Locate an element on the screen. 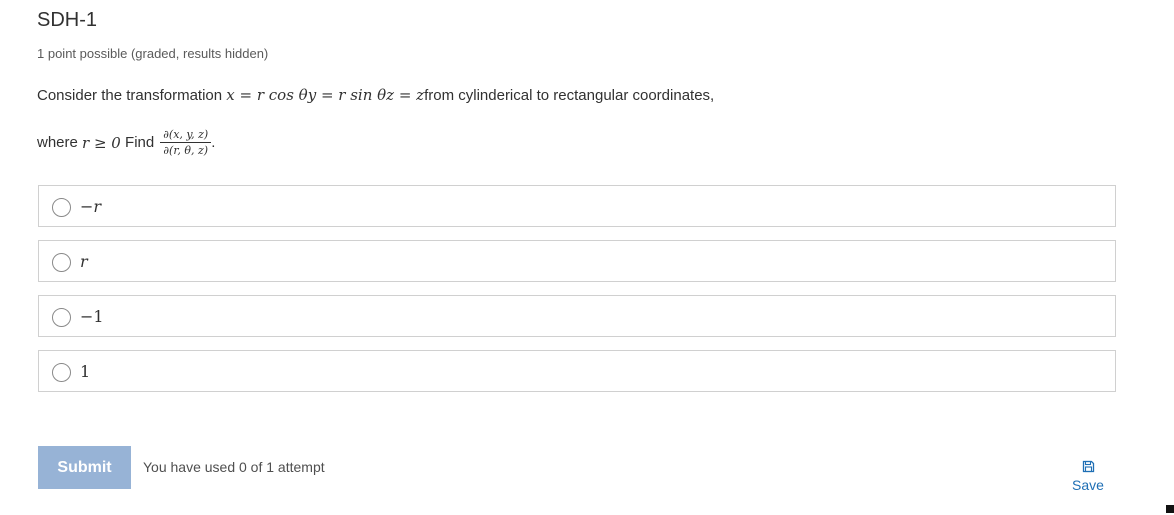  save-button: Save is located at coordinates (1088, 476).